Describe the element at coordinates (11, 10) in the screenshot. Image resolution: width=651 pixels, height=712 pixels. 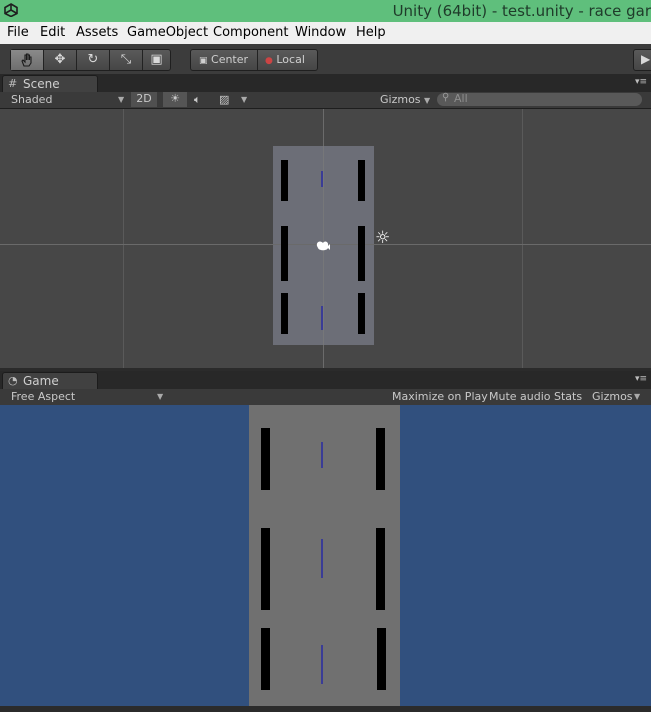
I see `unity-logo-icon` at that location.